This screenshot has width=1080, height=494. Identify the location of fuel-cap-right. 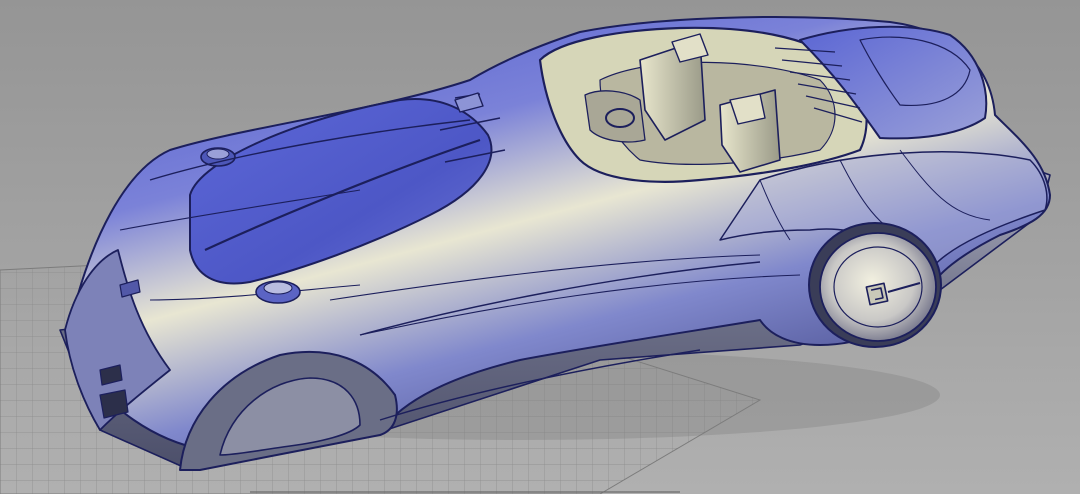
(278, 292).